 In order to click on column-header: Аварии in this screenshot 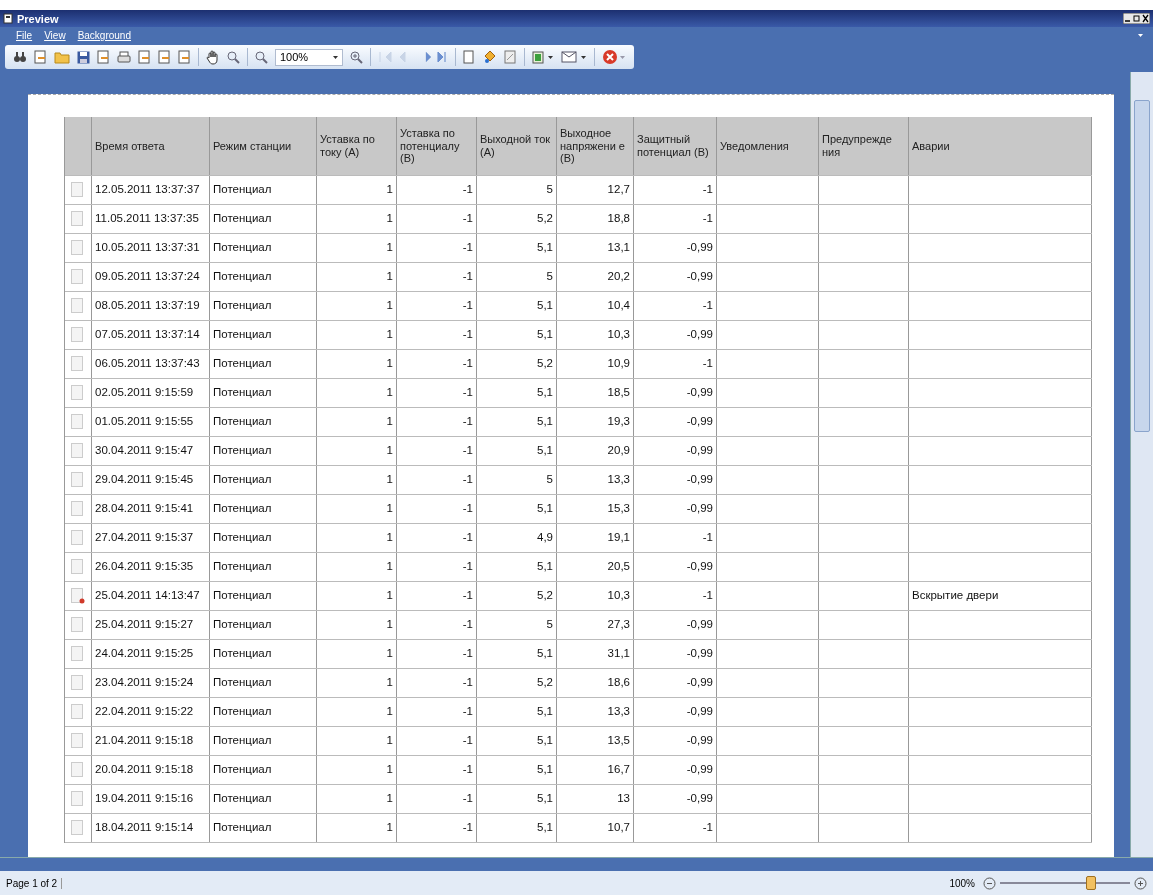, I will do `click(1000, 146)`.